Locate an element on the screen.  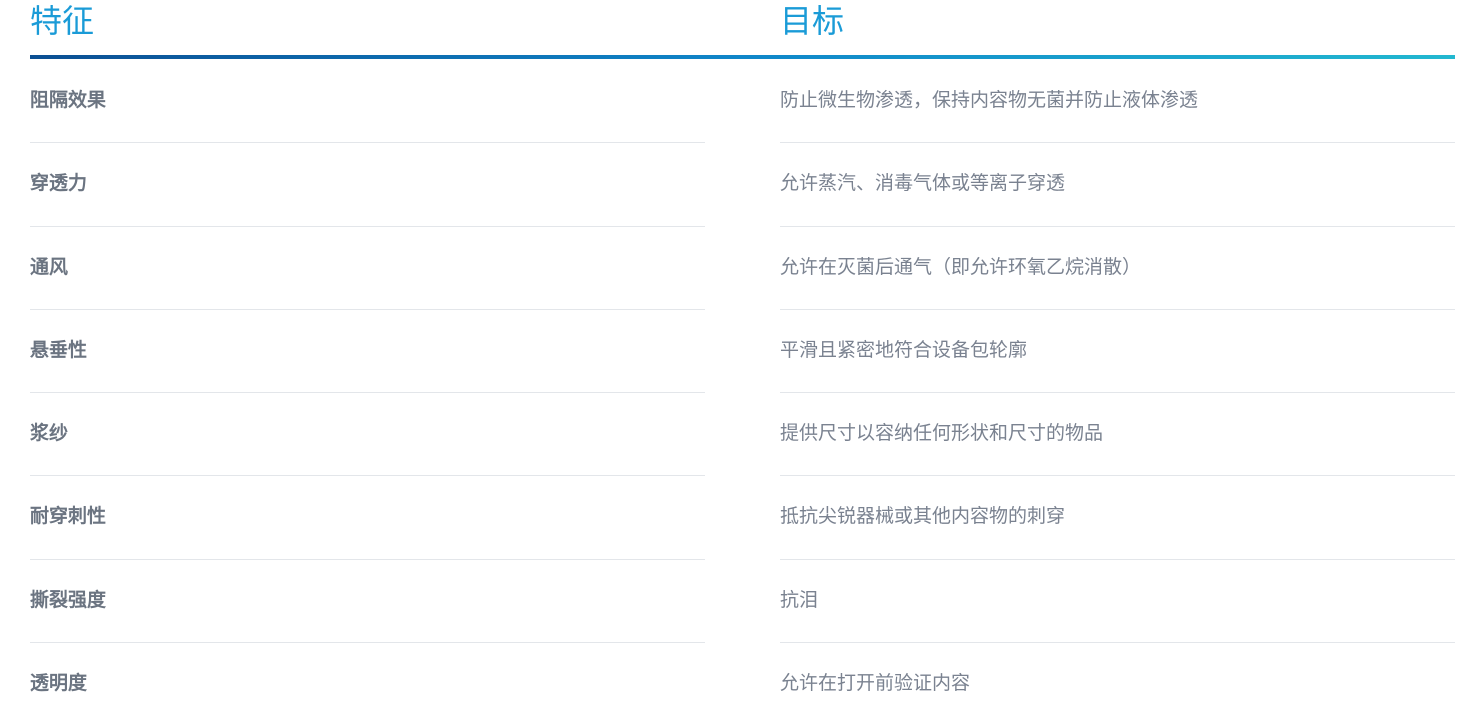
feature-text: 通风 is located at coordinates (49, 266).